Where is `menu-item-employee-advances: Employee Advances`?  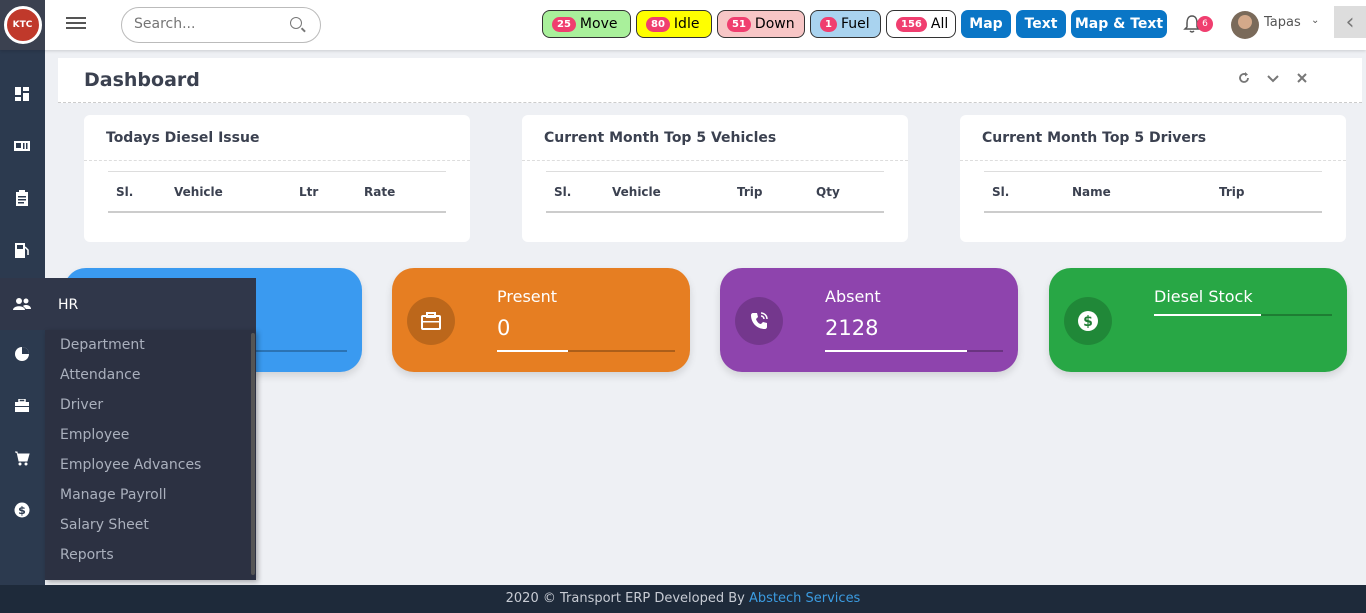
menu-item-employee-advances: Employee Advances is located at coordinates (130, 465).